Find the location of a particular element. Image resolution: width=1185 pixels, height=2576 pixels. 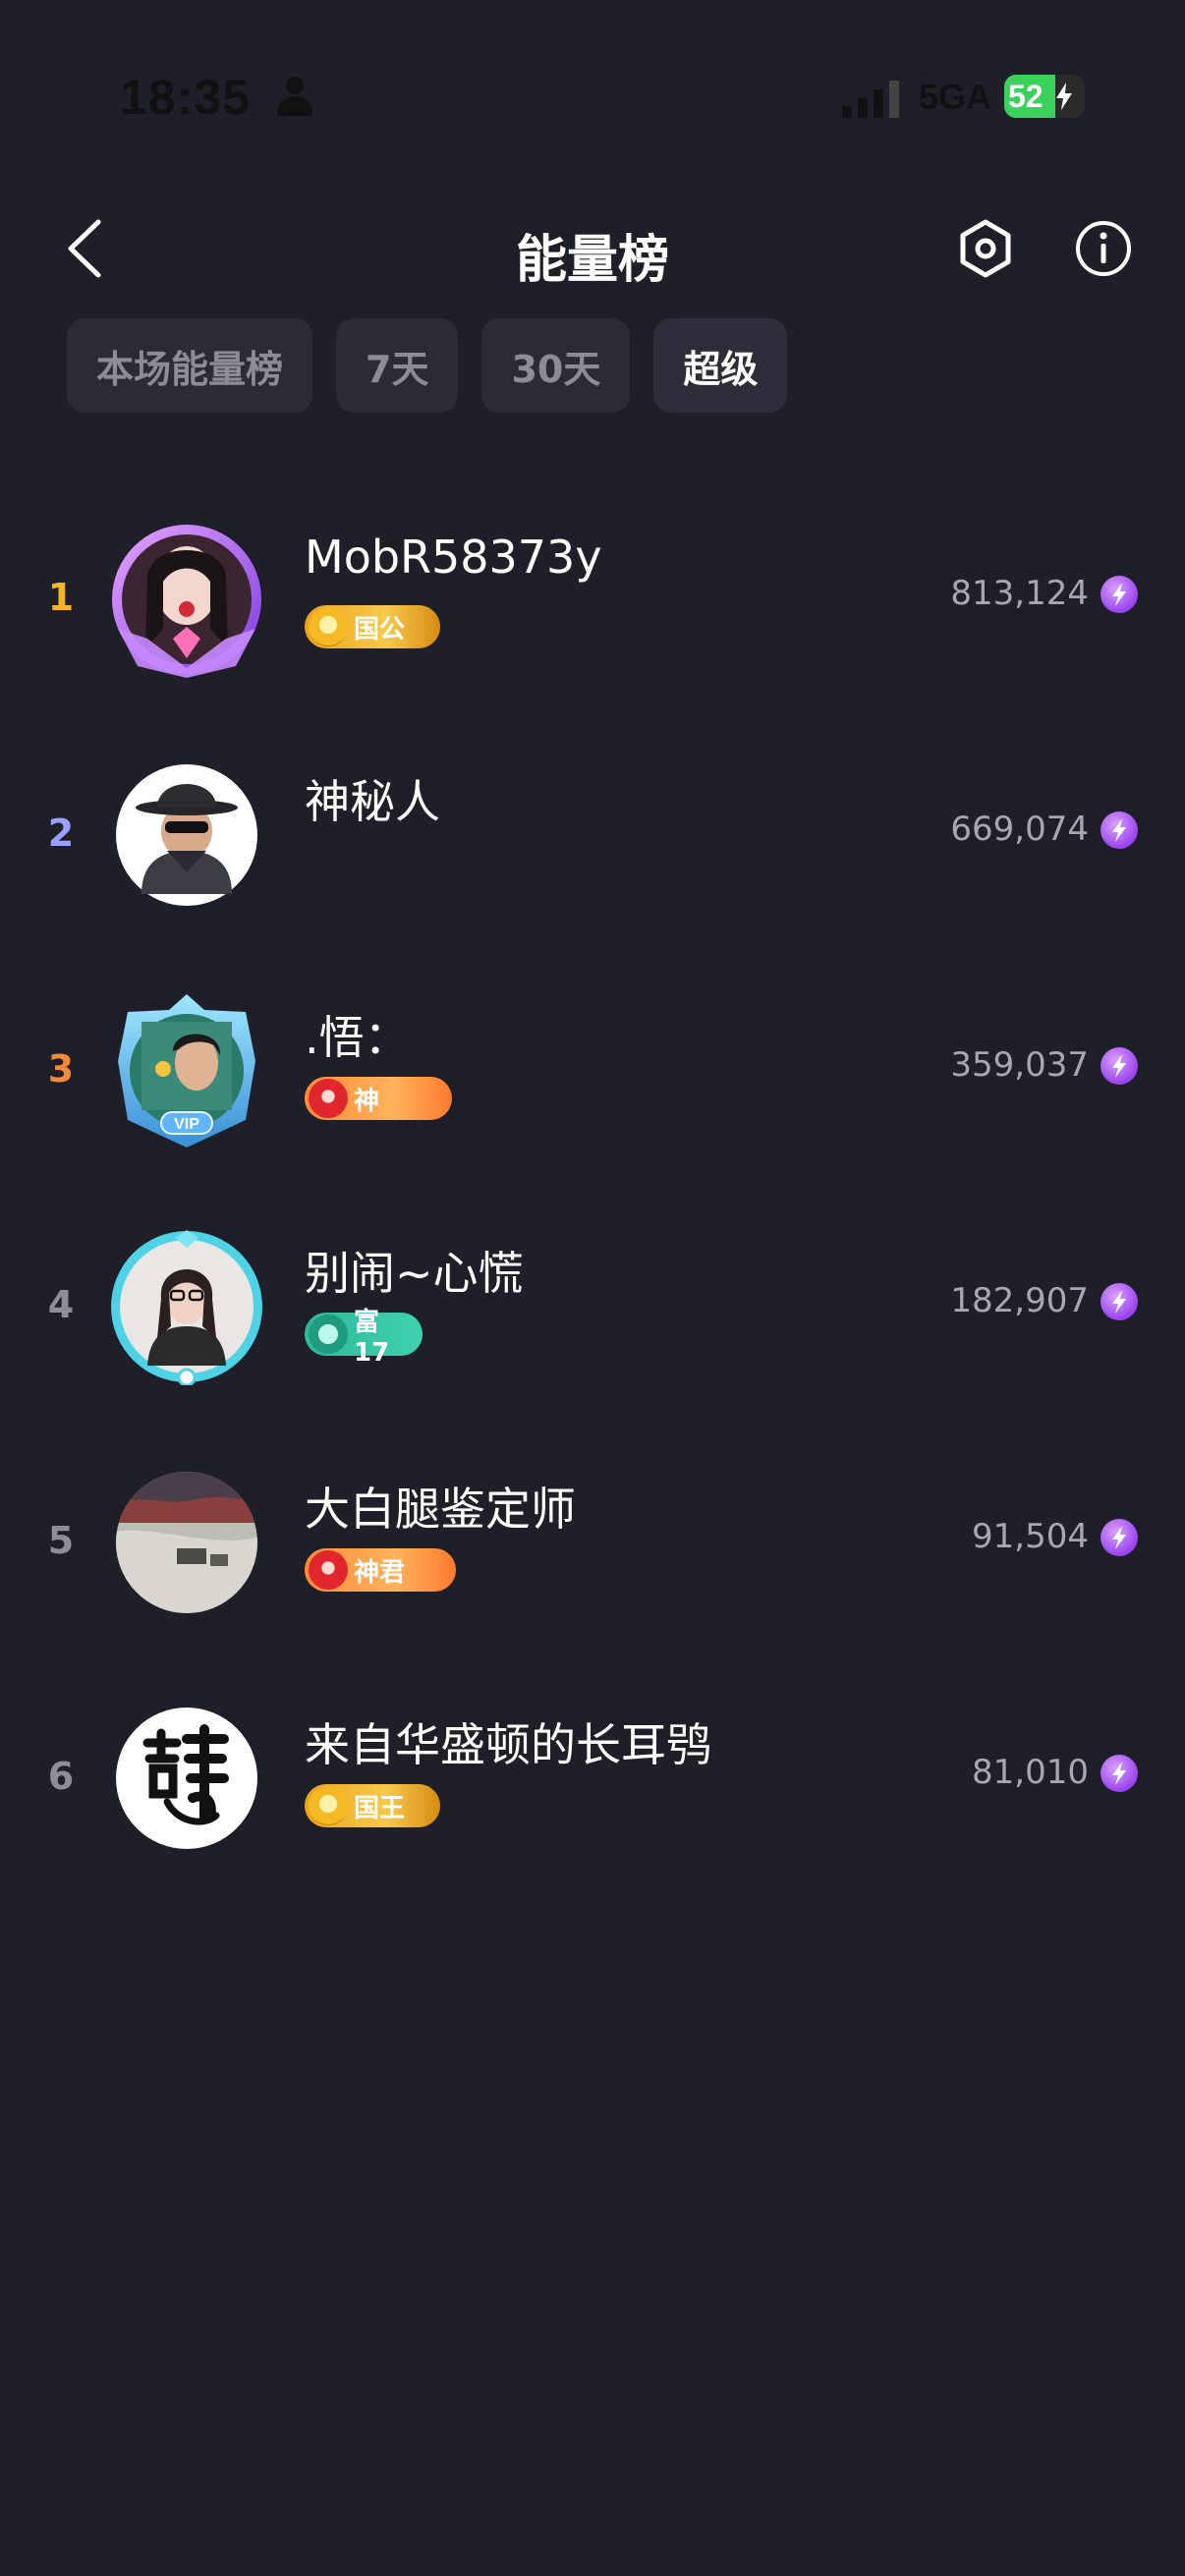

user-name: 来自华盛顿的长耳鸮 is located at coordinates (508, 1744).